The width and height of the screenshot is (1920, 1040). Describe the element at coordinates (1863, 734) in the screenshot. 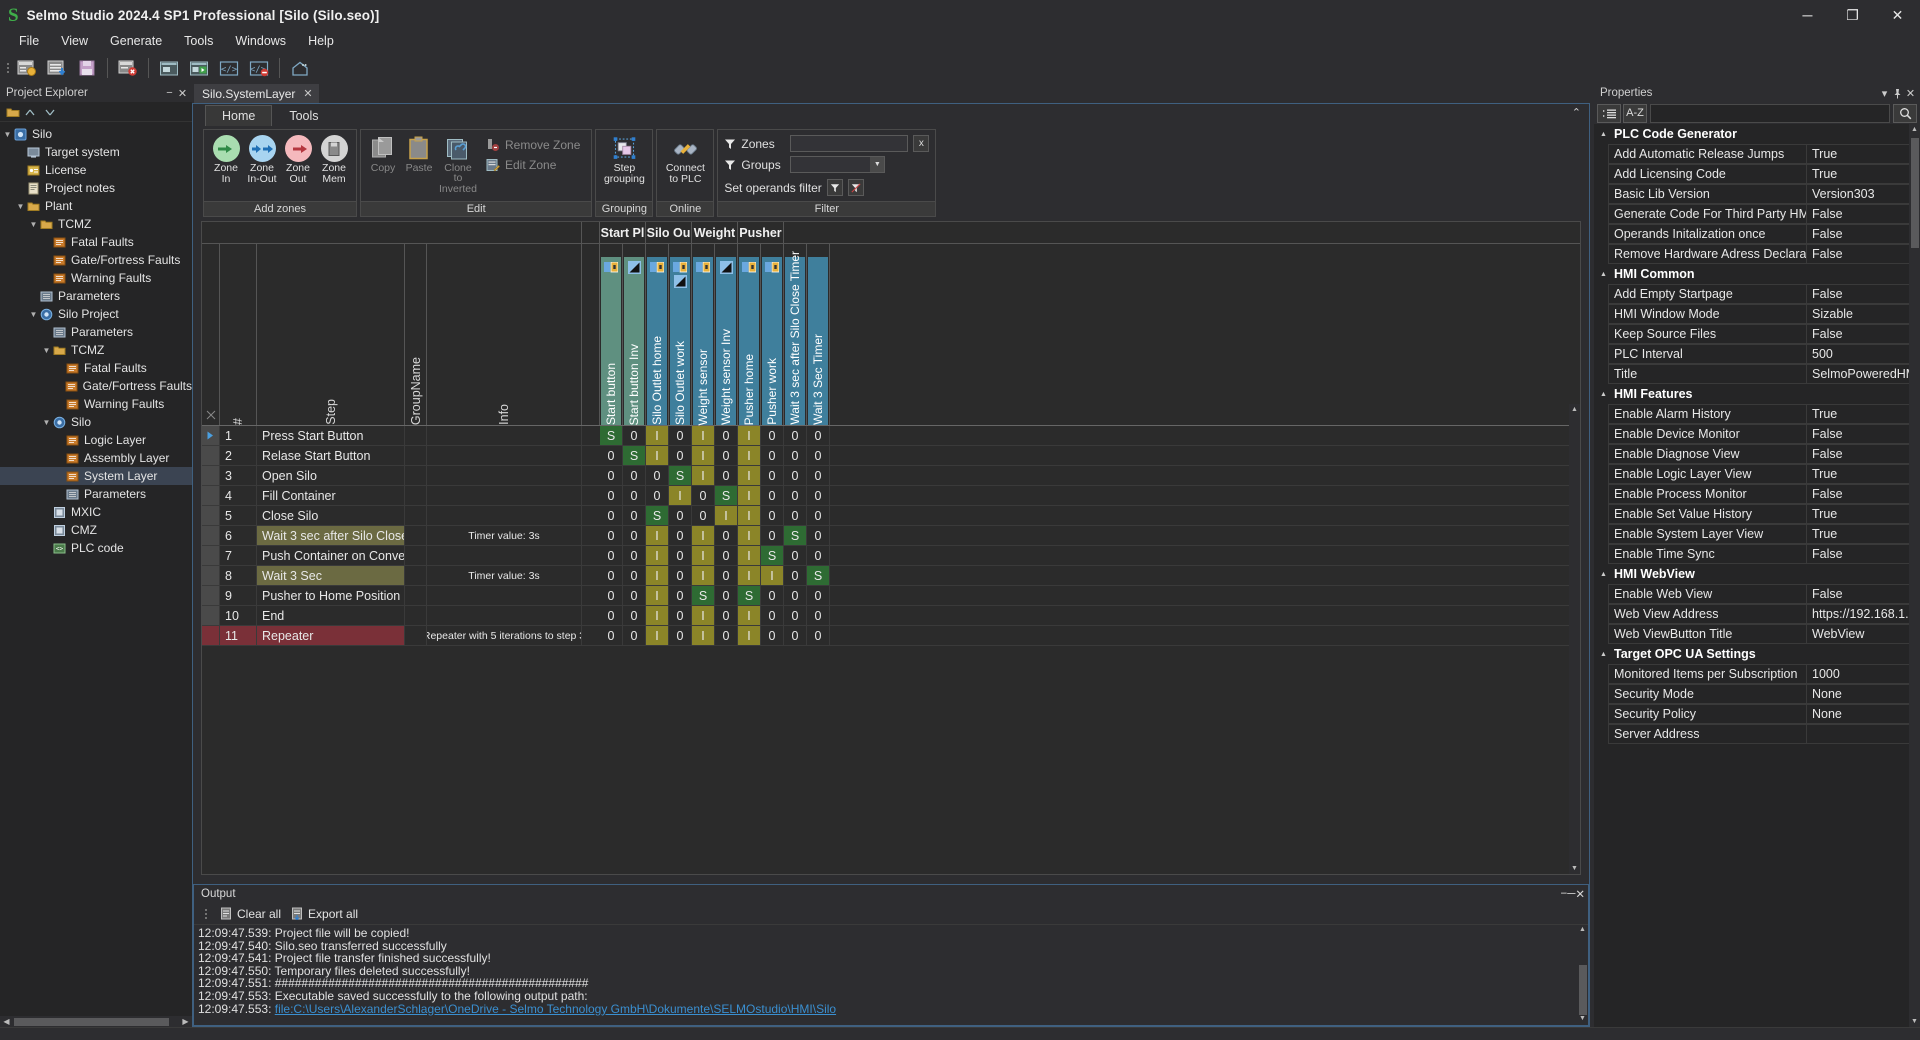

I see `property-value` at that location.